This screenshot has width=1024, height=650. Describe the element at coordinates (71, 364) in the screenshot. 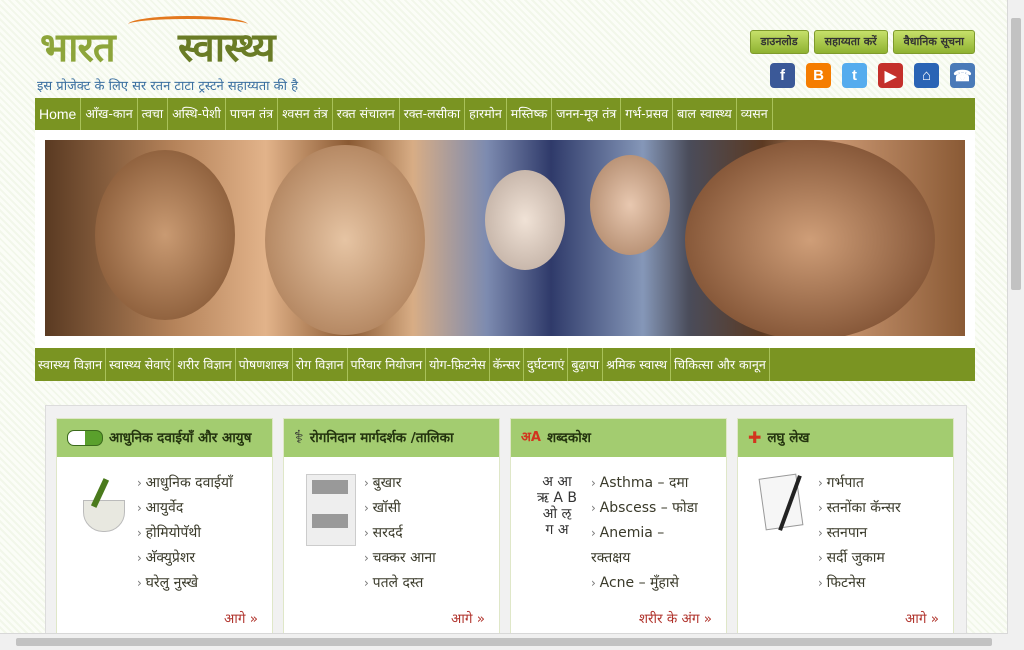

I see `secondary-nav-item: स्वास्थ्य विज्ञान` at that location.